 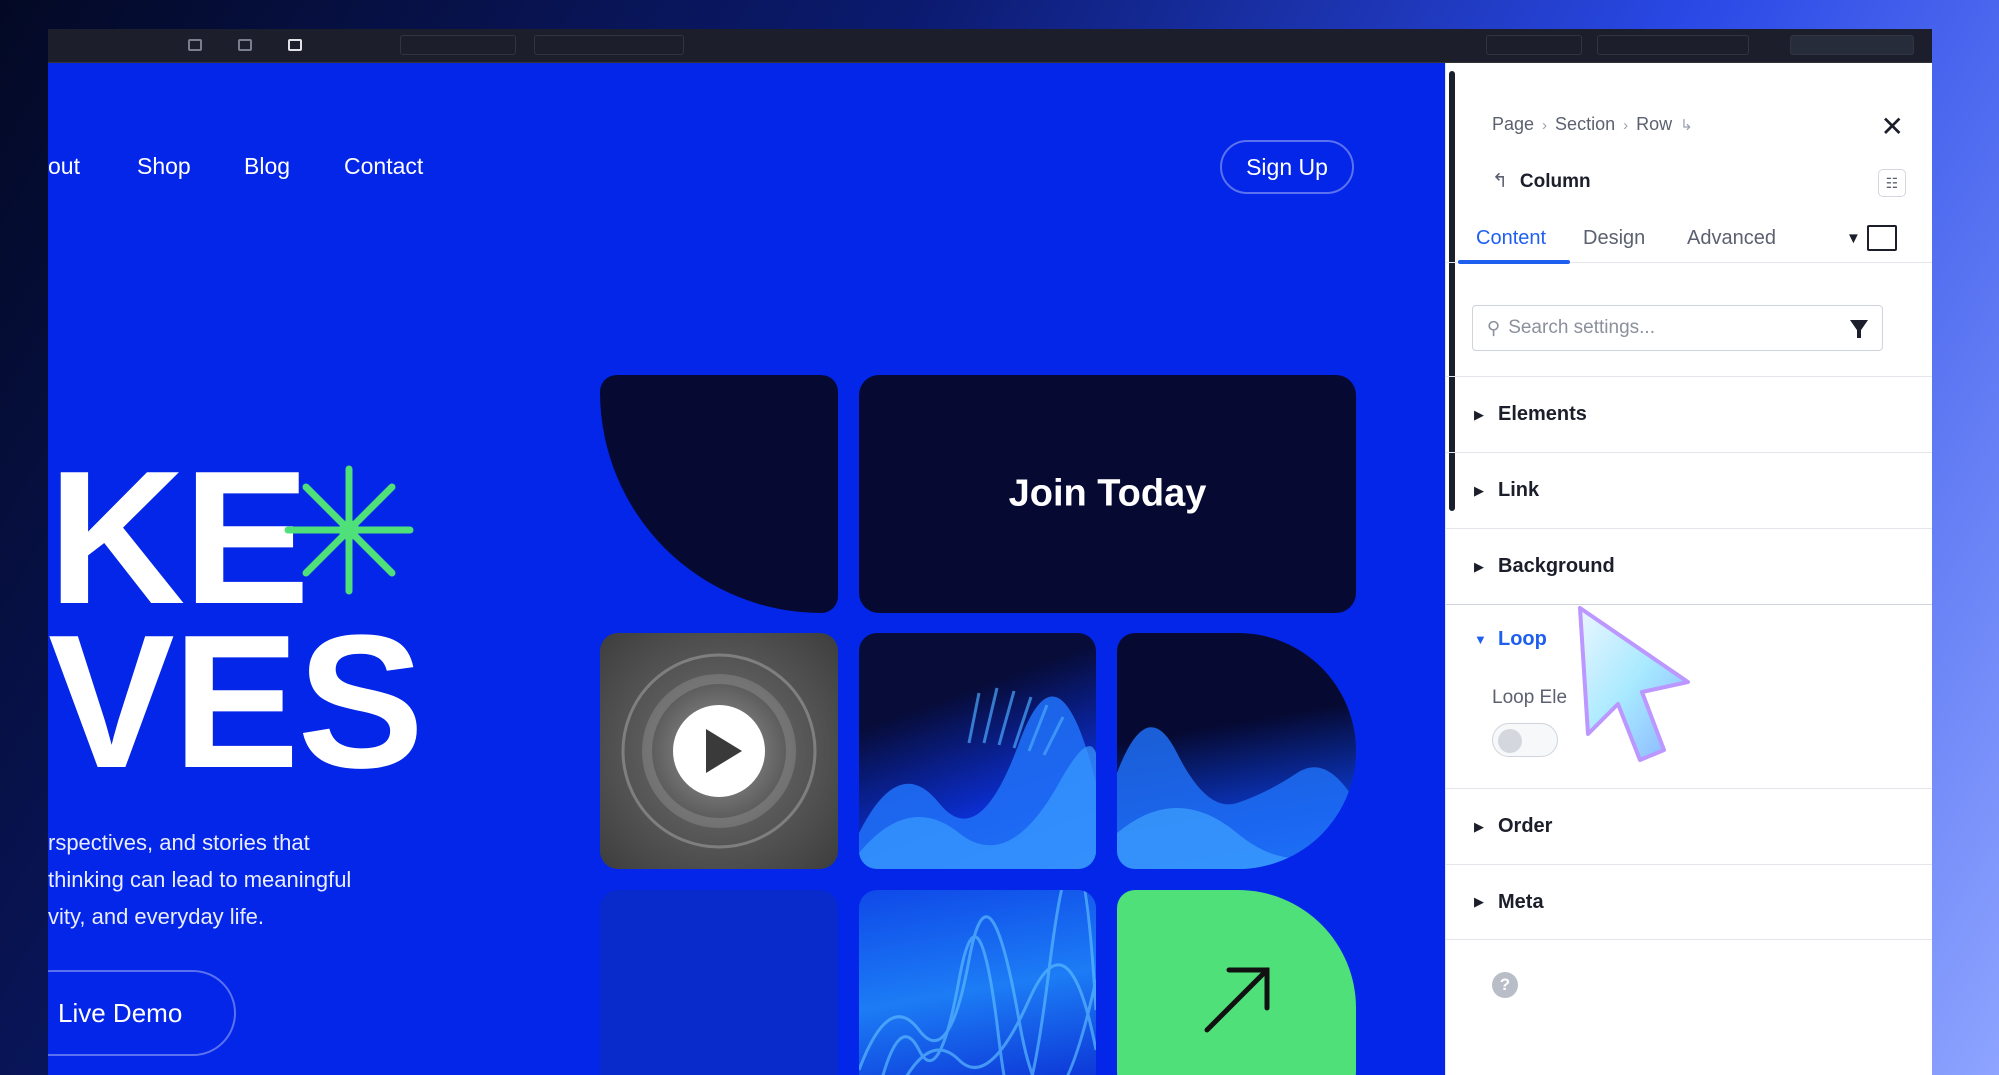 I want to click on sign-up-button: Sign Up, so click(x=1287, y=167).